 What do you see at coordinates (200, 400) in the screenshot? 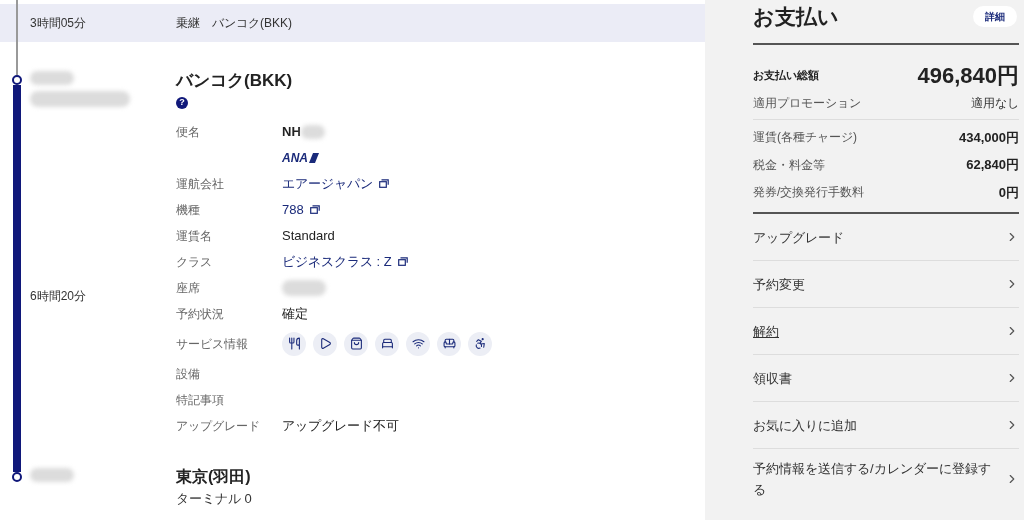
I see `detail-label: 特記事項` at bounding box center [200, 400].